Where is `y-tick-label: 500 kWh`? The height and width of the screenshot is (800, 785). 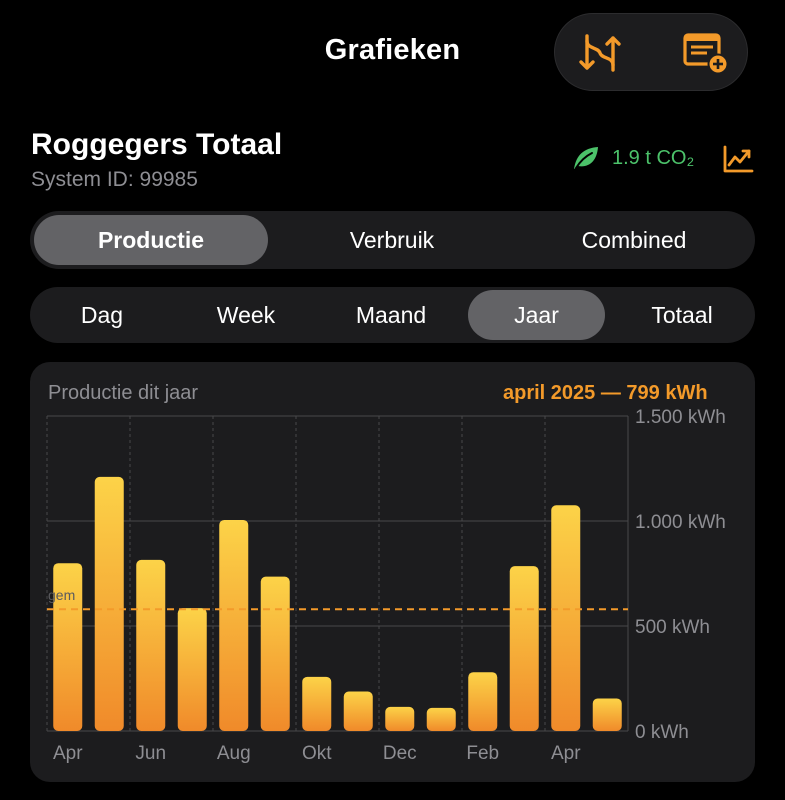 y-tick-label: 500 kWh is located at coordinates (672, 627).